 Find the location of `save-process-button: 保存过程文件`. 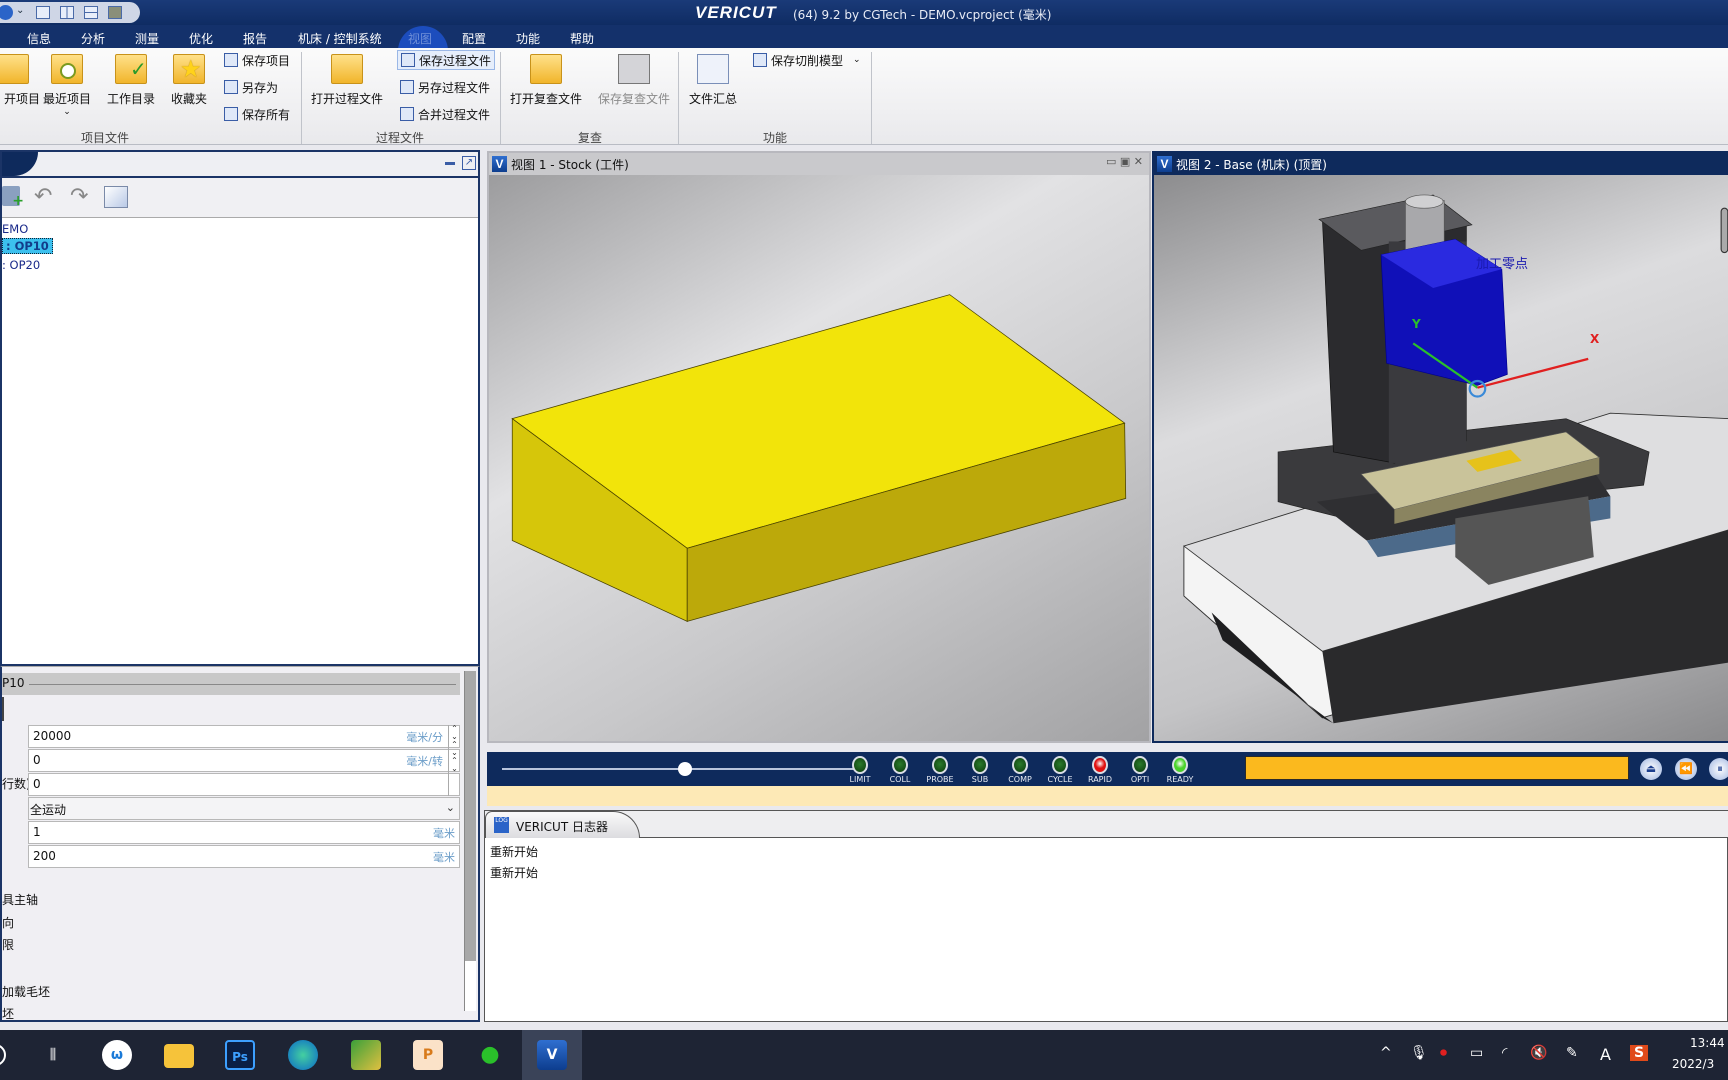

save-process-button: 保存过程文件 is located at coordinates (446, 60).